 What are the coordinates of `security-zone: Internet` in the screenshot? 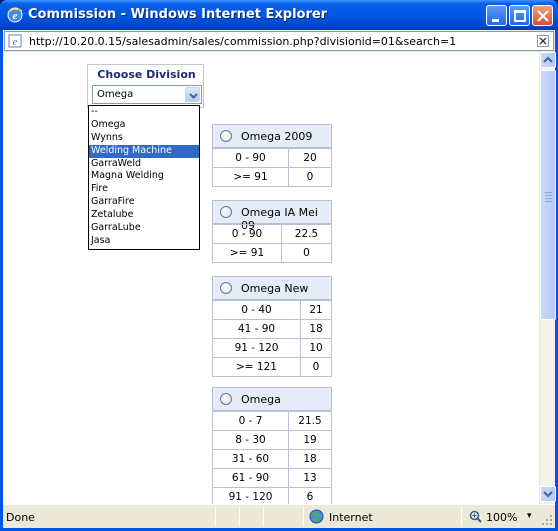 It's located at (351, 517).